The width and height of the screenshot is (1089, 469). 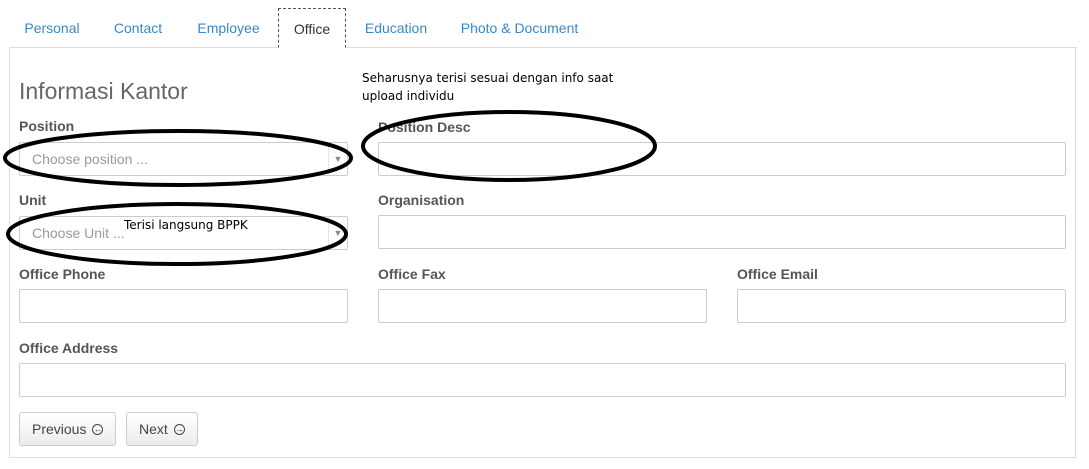 What do you see at coordinates (62, 274) in the screenshot?
I see `office-phone-label: Office Phone` at bounding box center [62, 274].